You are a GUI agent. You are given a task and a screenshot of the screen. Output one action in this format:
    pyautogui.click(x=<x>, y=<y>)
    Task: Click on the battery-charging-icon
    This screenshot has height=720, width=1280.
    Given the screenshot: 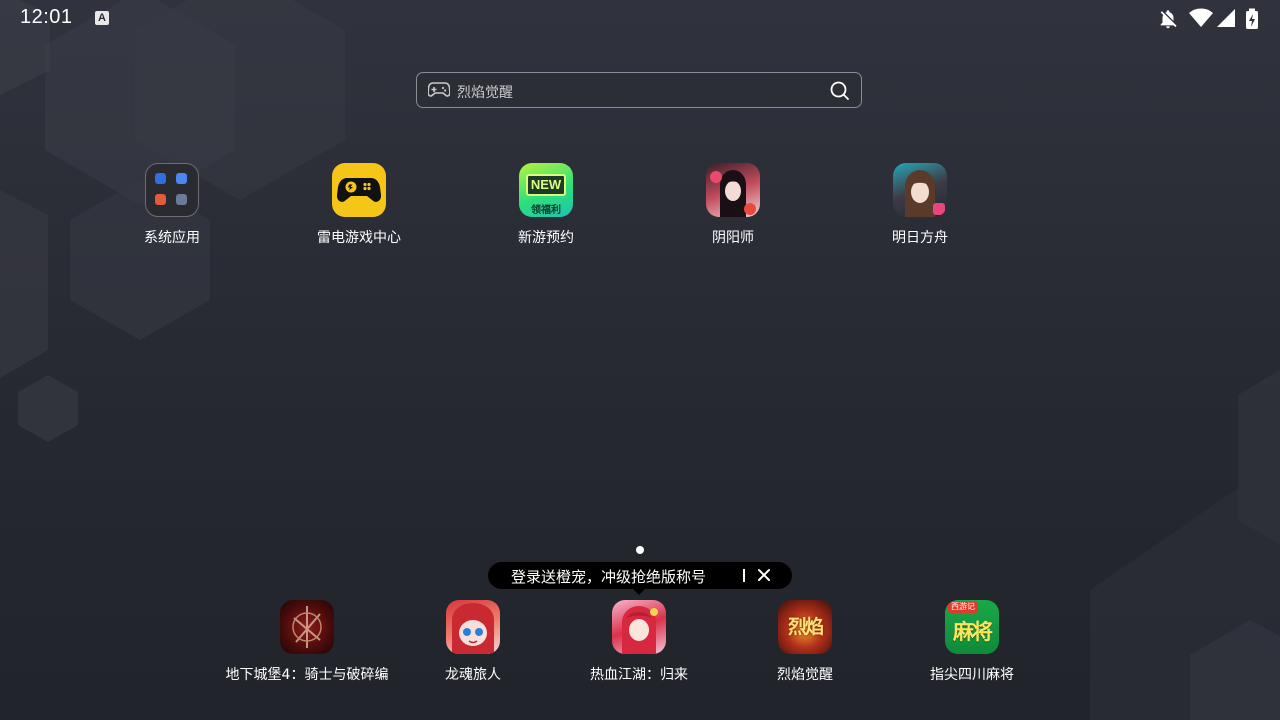 What is the action you would take?
    pyautogui.click(x=1252, y=18)
    